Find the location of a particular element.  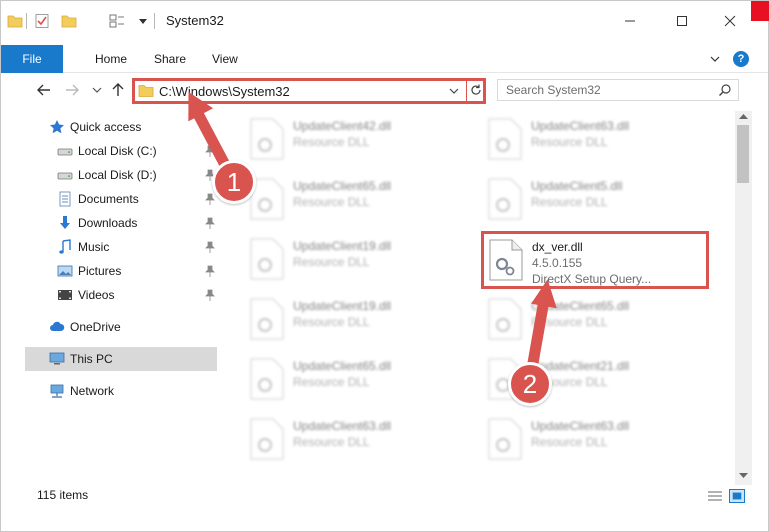

sidebar-item-videos: Videos is located at coordinates (121, 295).